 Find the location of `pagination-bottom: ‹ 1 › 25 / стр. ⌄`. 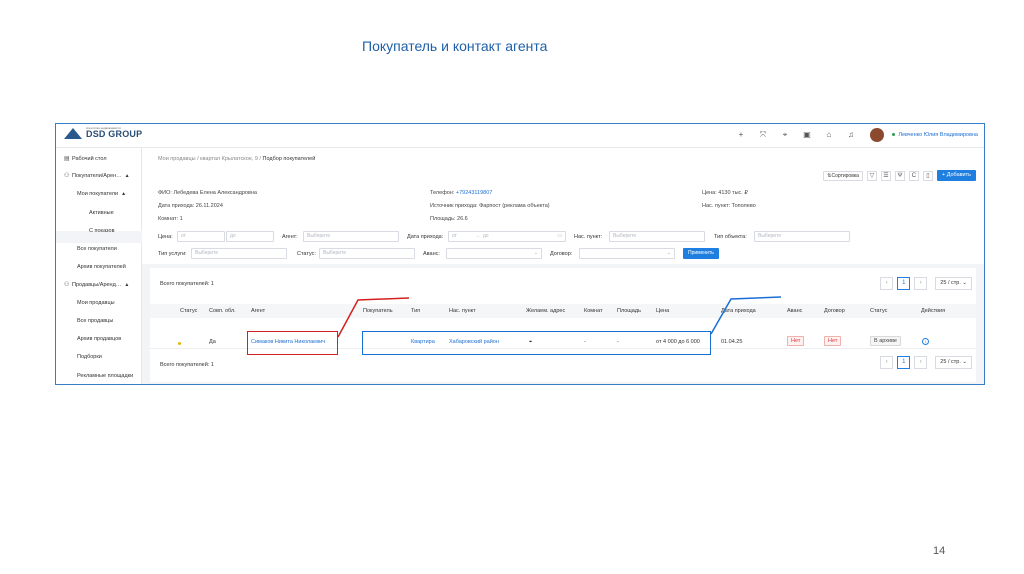

pagination-bottom: ‹ 1 › 25 / стр. ⌄ is located at coordinates (926, 362).